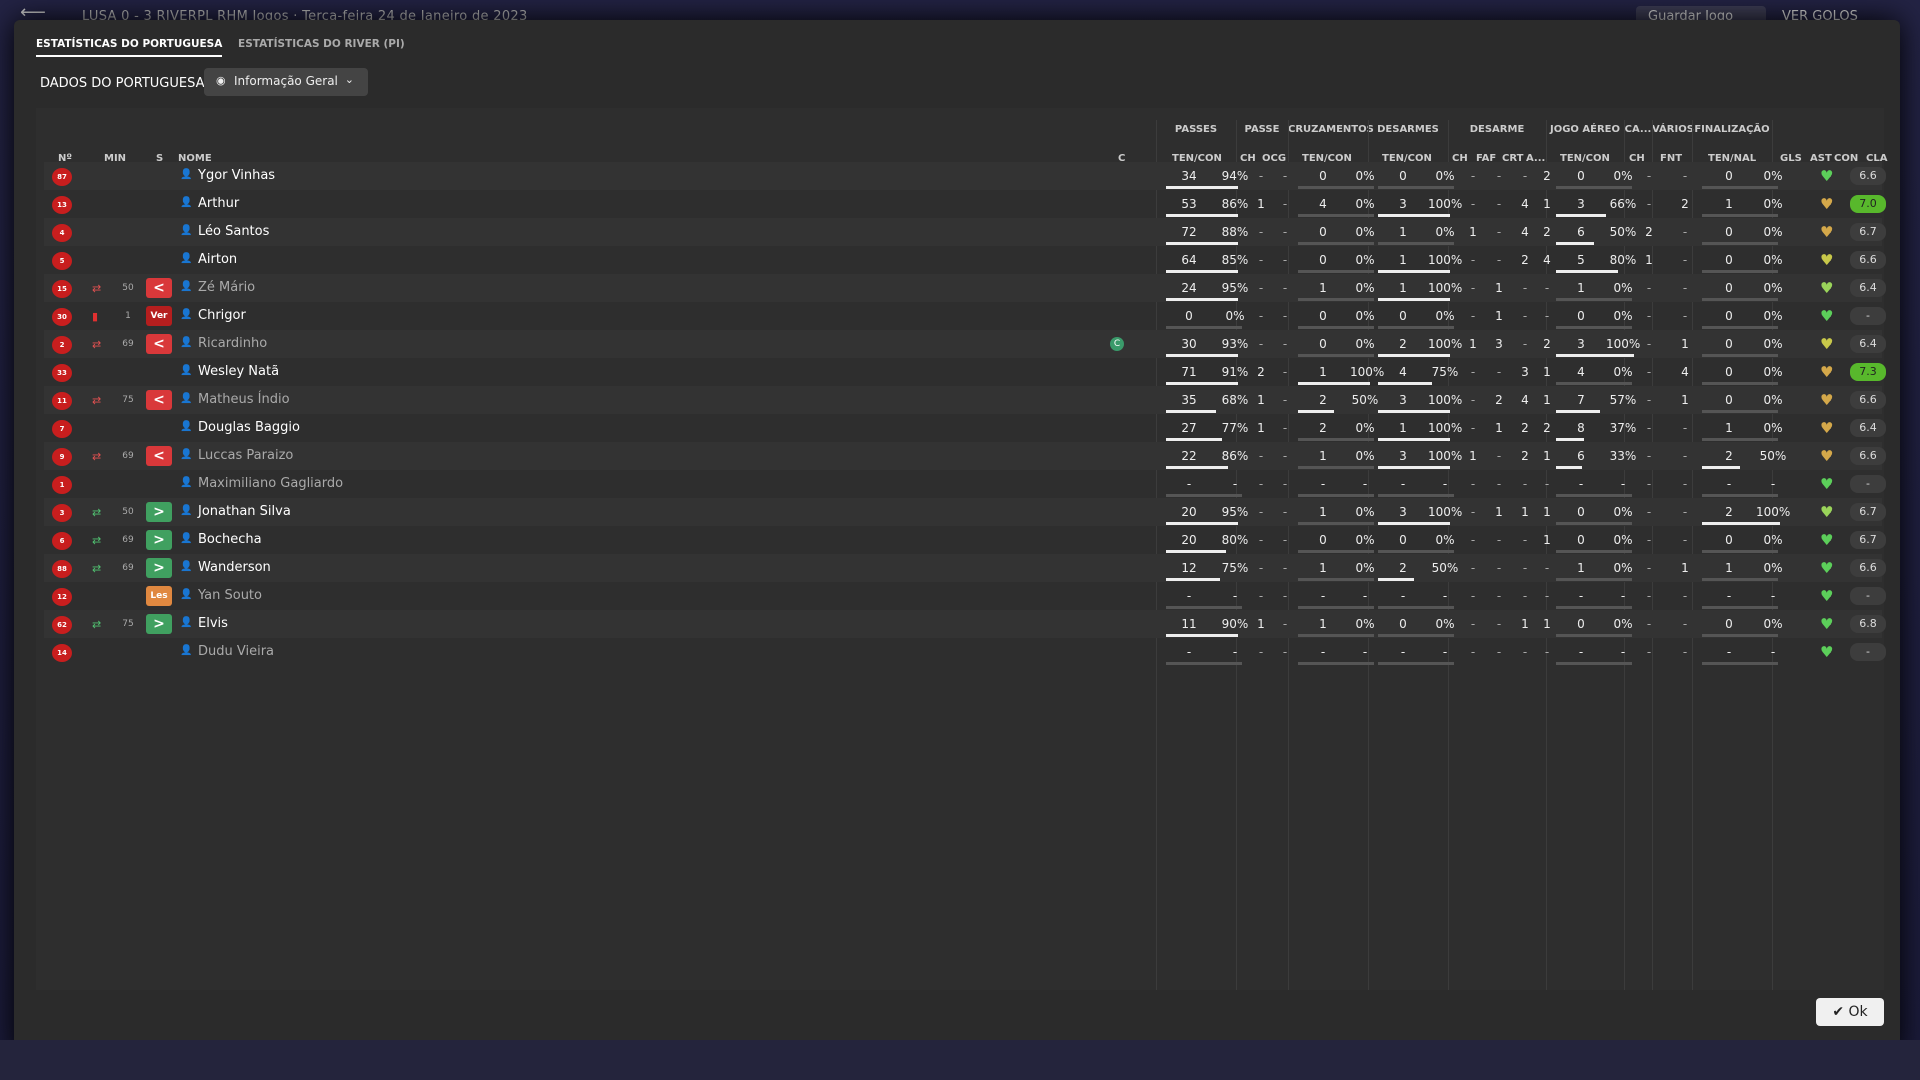  What do you see at coordinates (234, 567) in the screenshot?
I see `player-name: Wanderson` at bounding box center [234, 567].